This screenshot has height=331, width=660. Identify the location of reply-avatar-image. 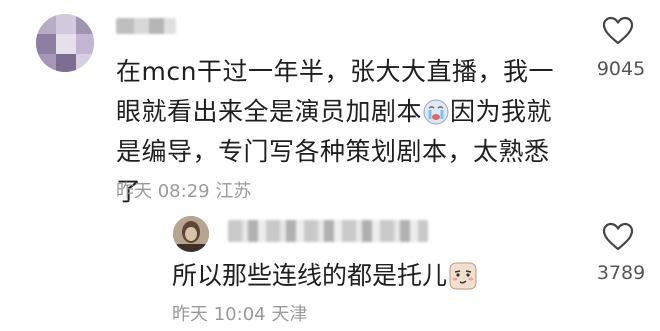
(191, 234).